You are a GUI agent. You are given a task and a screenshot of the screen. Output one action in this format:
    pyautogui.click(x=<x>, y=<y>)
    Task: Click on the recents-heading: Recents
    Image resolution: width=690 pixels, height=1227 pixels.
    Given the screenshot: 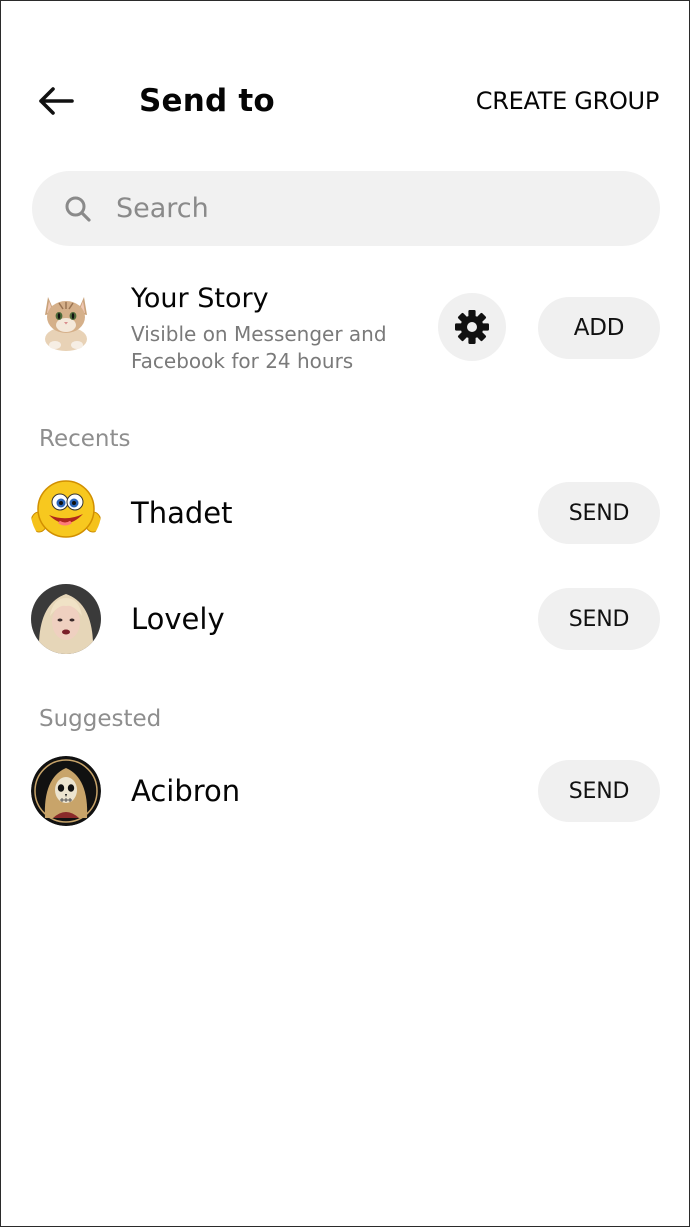 What is the action you would take?
    pyautogui.click(x=85, y=439)
    